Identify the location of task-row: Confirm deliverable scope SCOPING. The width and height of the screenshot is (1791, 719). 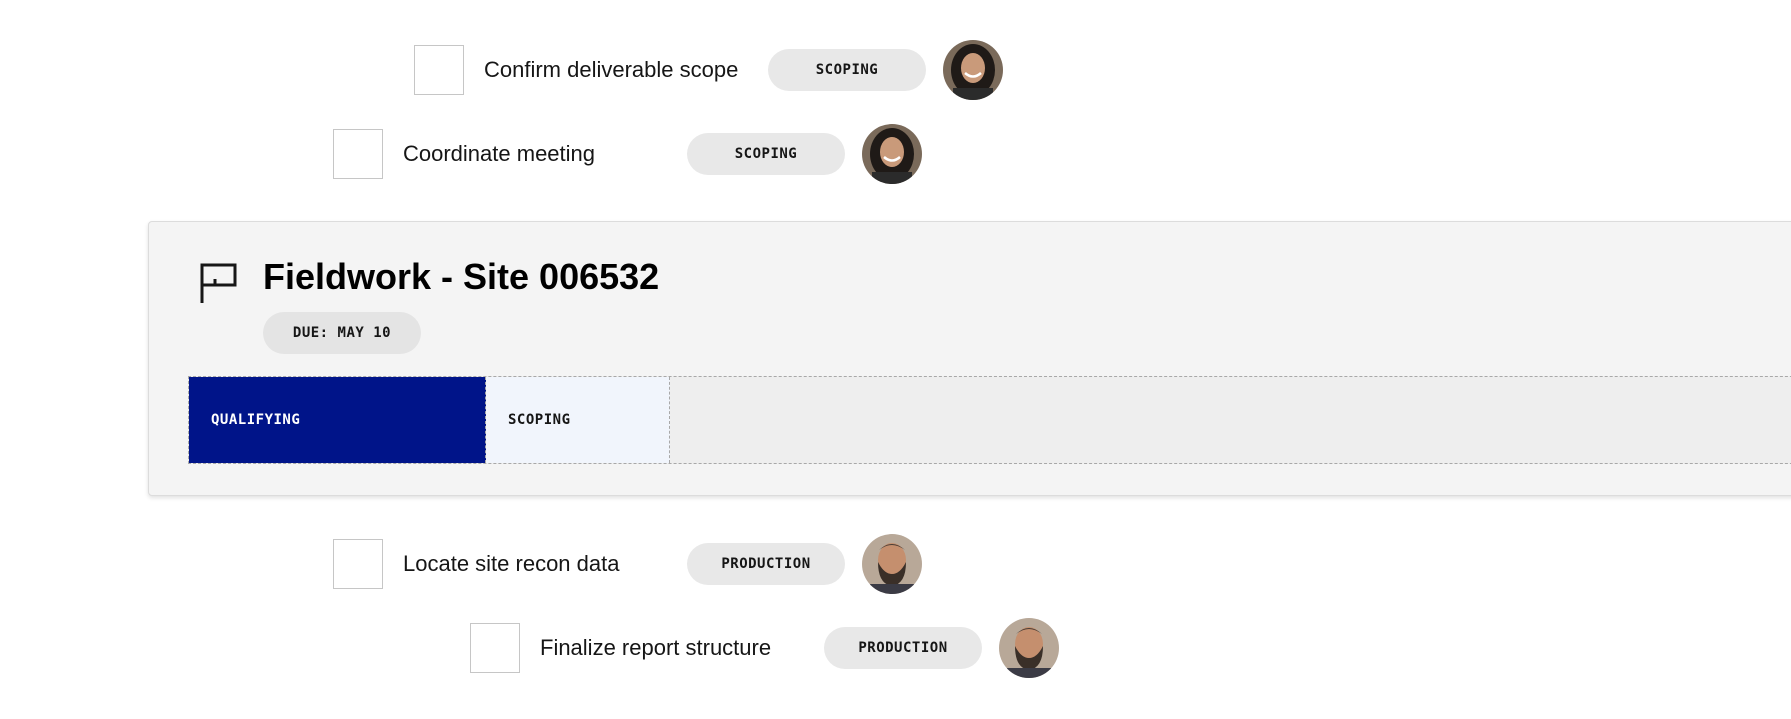
(714, 70).